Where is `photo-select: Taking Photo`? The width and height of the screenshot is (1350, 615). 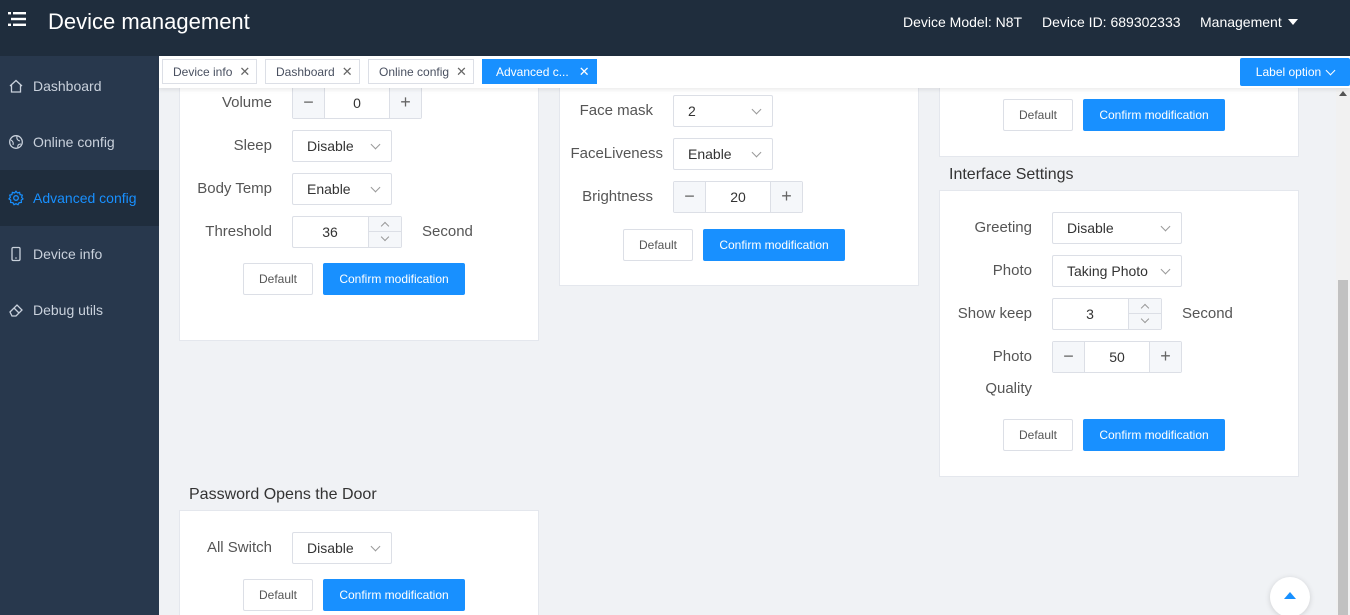 photo-select: Taking Photo is located at coordinates (1117, 271).